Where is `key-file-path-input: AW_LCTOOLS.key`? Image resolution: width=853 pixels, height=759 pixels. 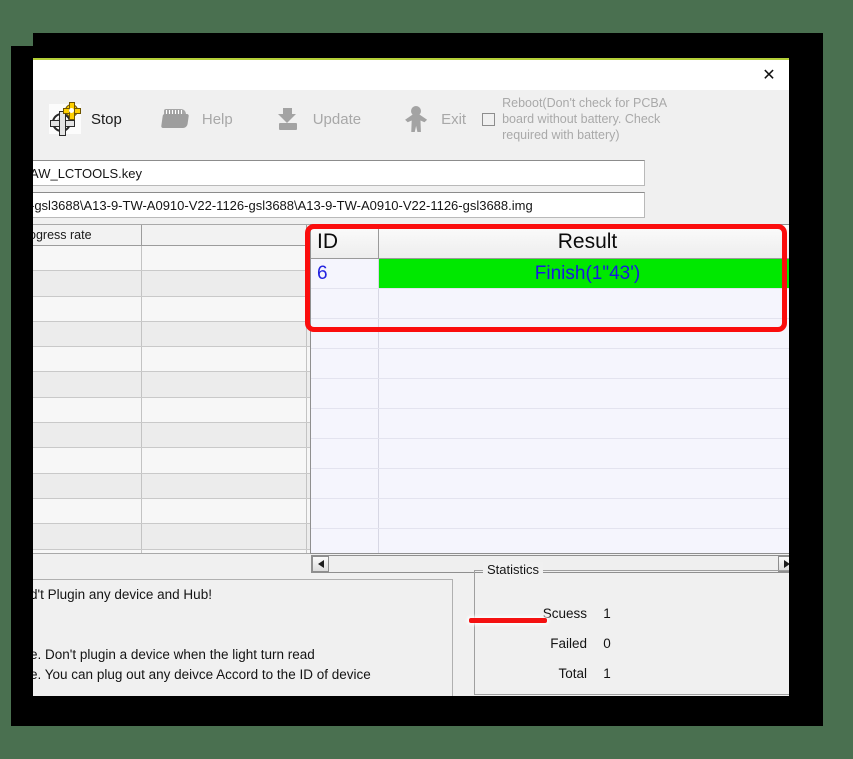 key-file-path-input: AW_LCTOOLS.key is located at coordinates (339, 173).